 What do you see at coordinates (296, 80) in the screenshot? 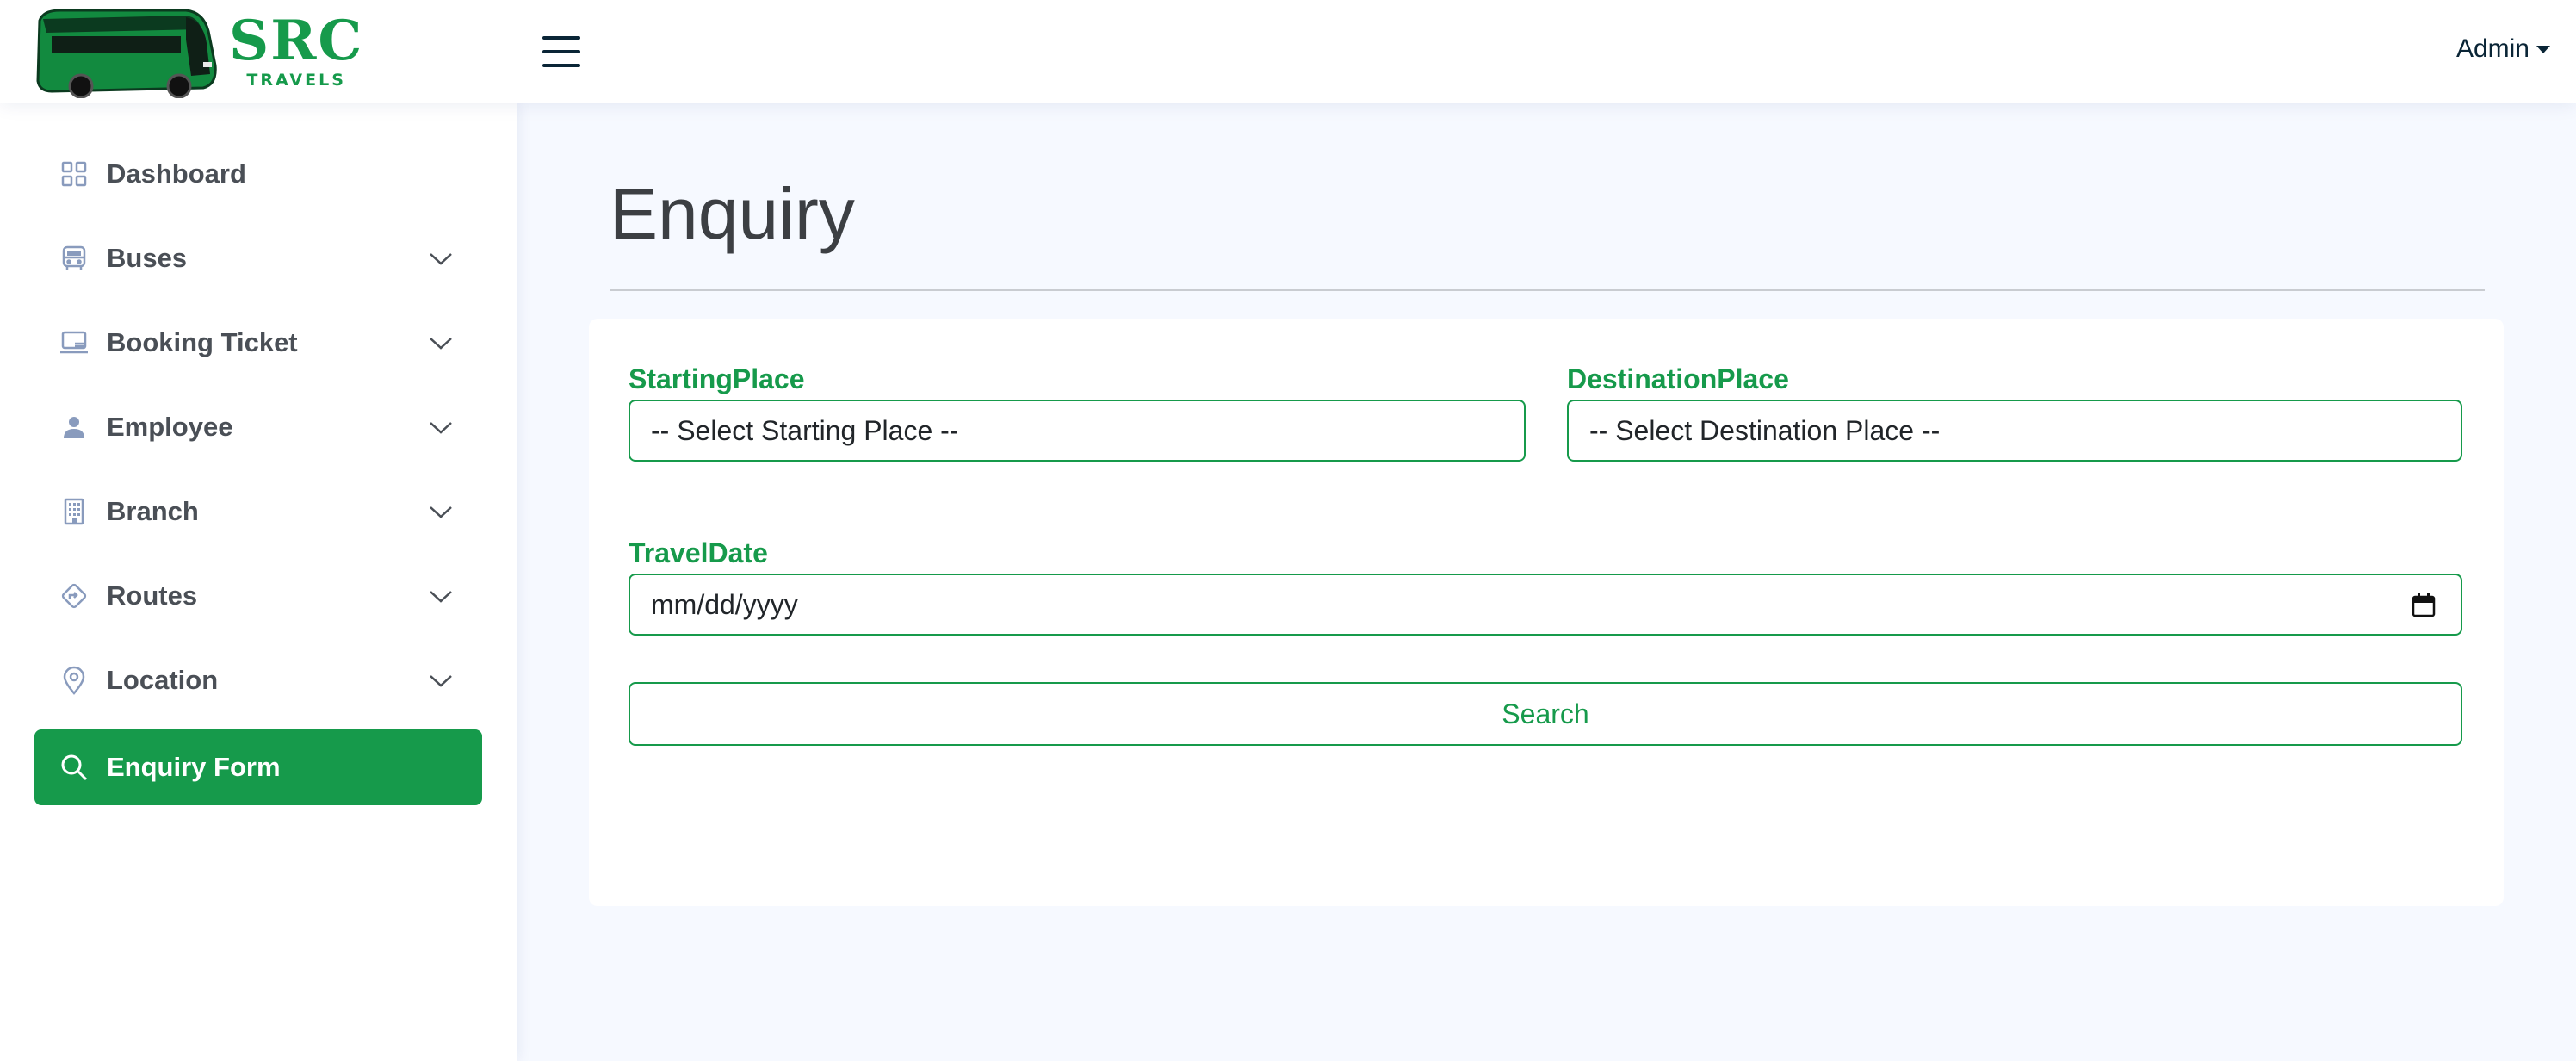
I see `brand-tagline: TRAVELS` at bounding box center [296, 80].